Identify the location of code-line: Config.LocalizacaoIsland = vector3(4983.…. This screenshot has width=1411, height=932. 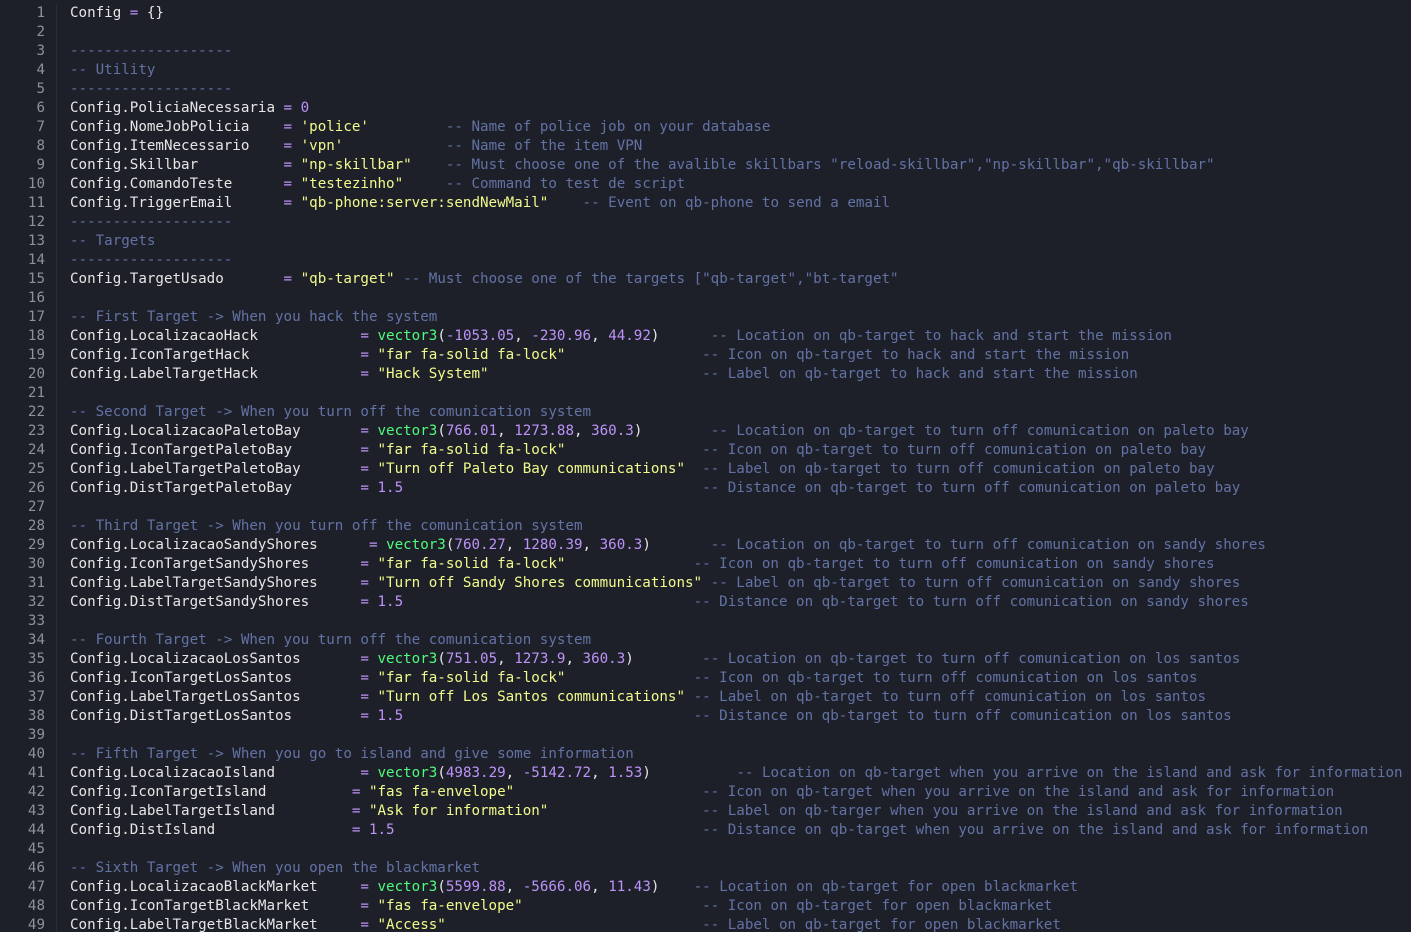
(740, 773).